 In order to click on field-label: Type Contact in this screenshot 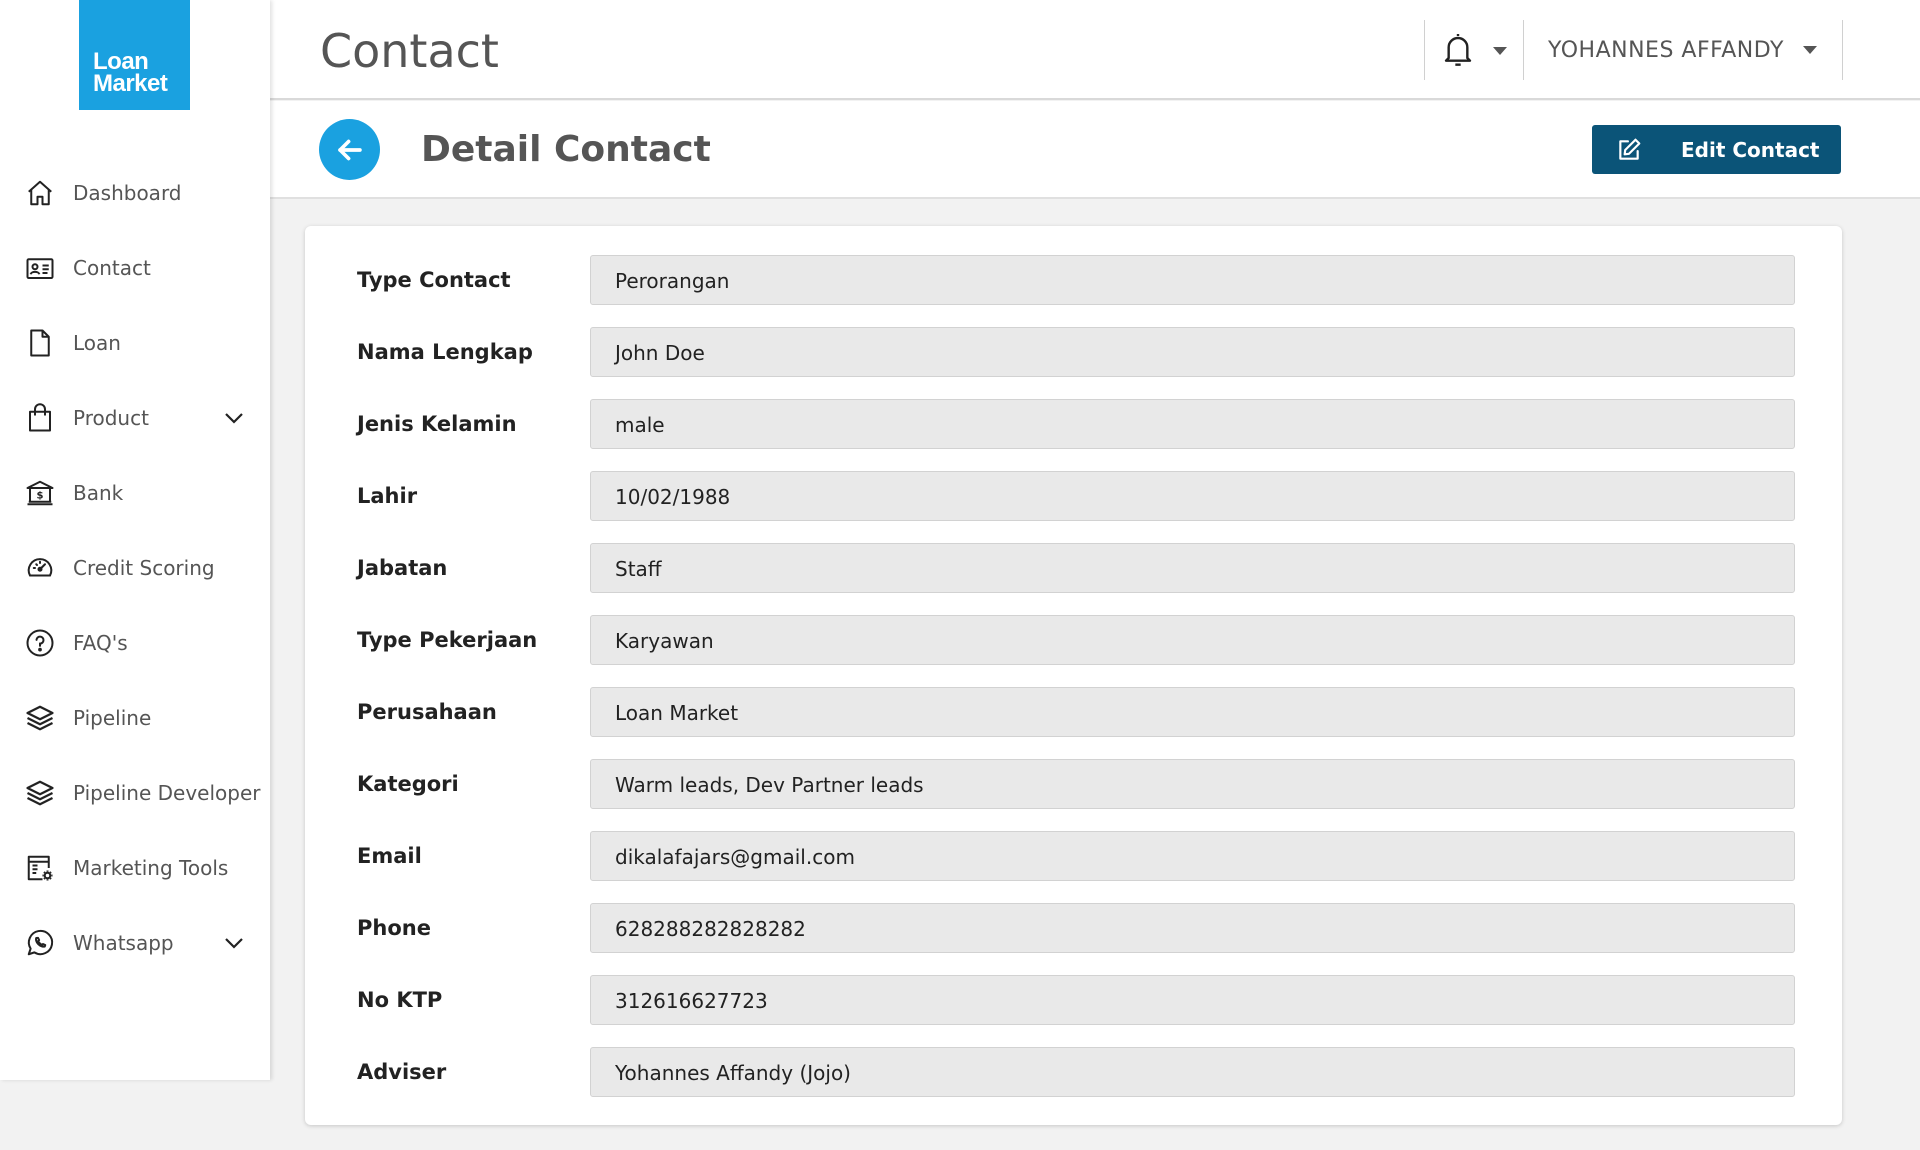, I will do `click(434, 280)`.